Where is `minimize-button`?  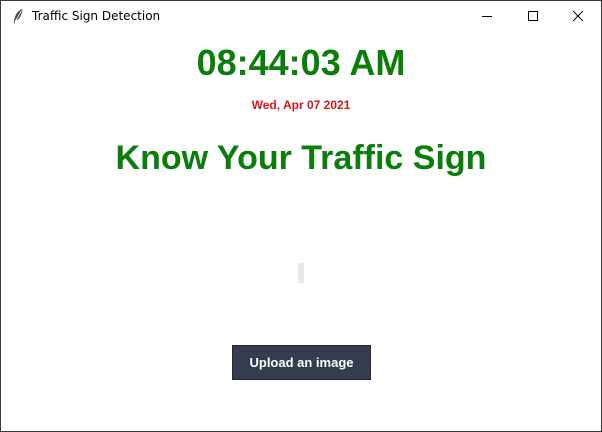
minimize-button is located at coordinates (487, 16).